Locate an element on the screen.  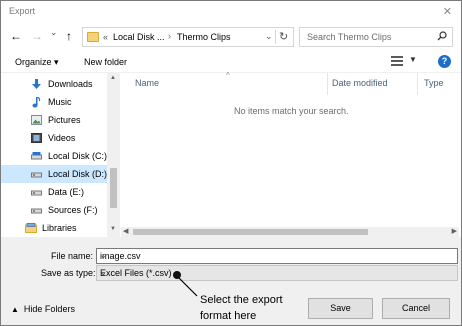
column-header-name: Name is located at coordinates (147, 83).